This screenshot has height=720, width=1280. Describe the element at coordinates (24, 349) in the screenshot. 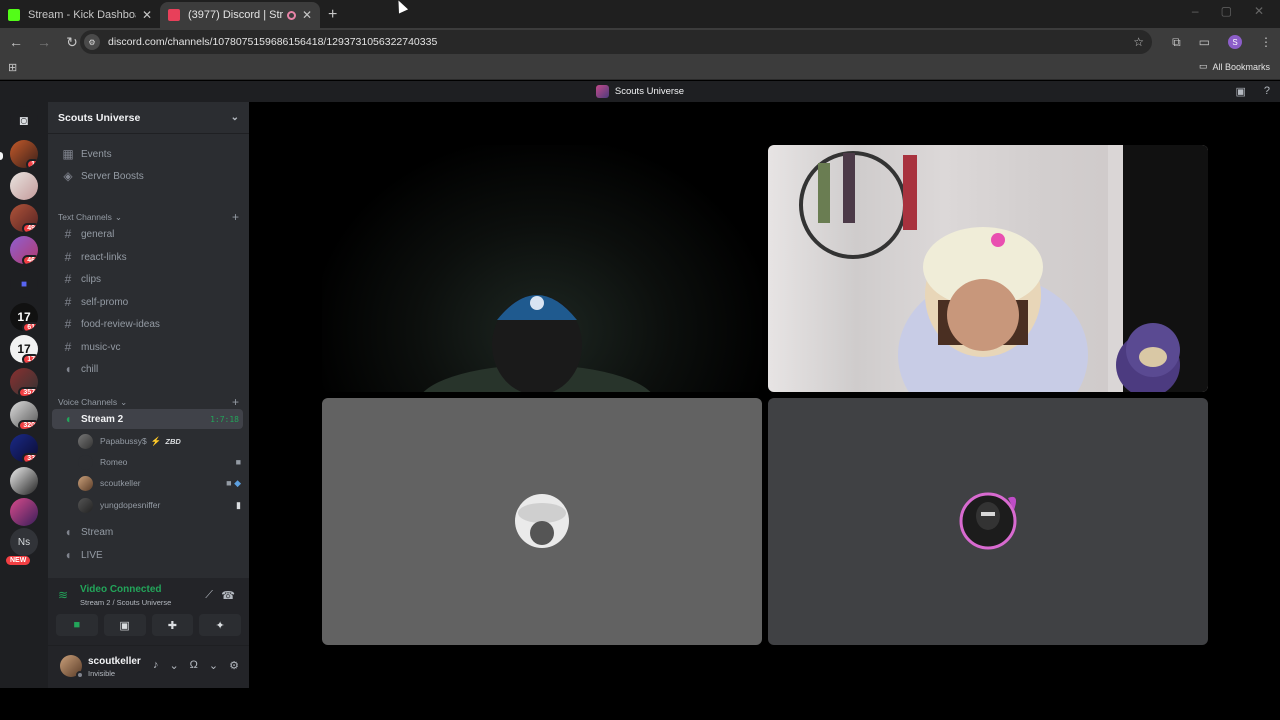

I see `server-icon: 17 17` at that location.